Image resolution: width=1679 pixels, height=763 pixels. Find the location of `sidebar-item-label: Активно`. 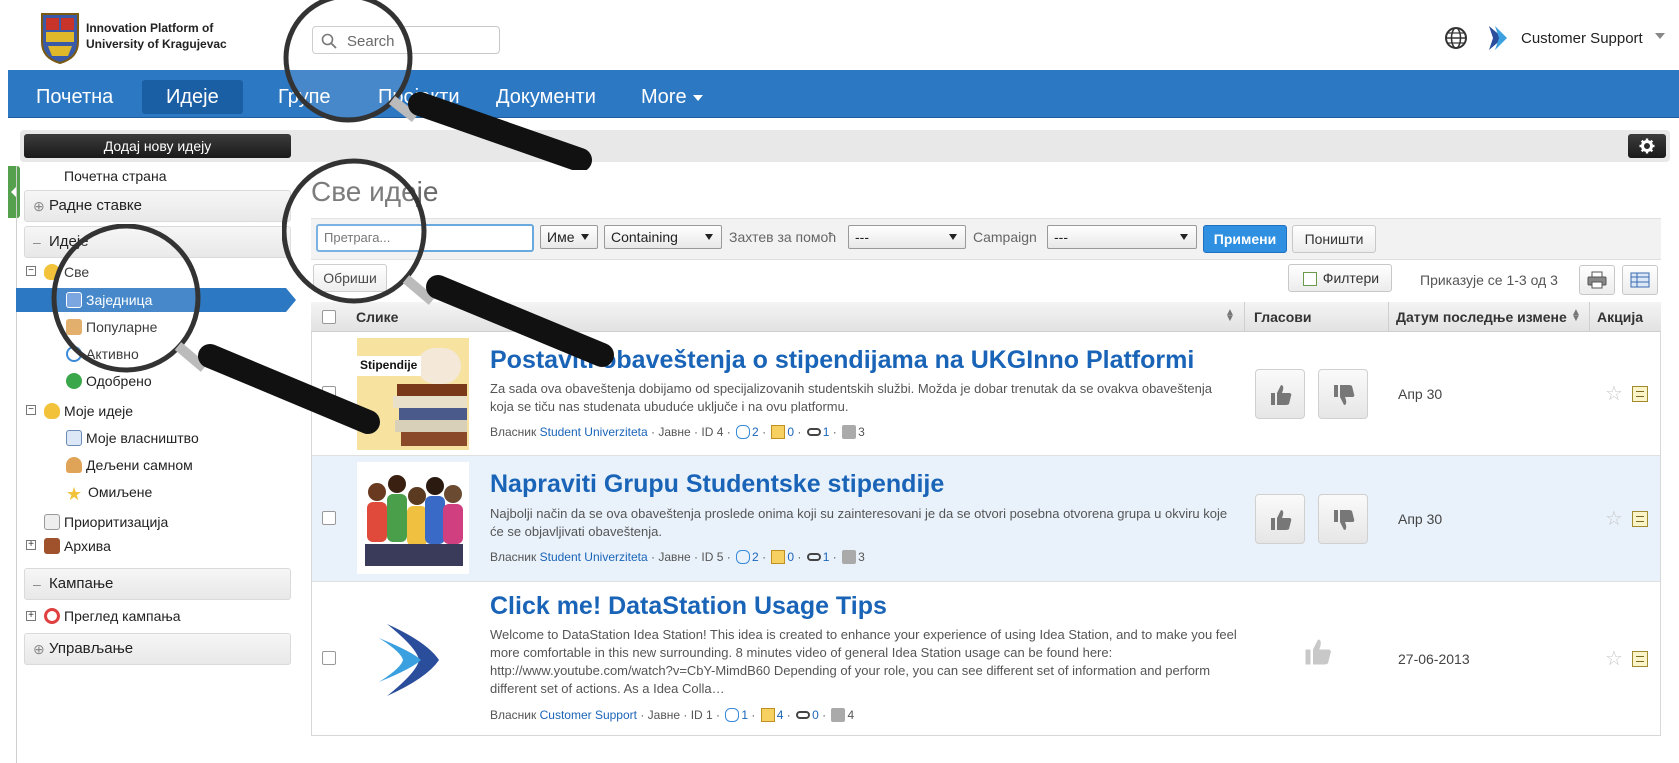

sidebar-item-label: Активно is located at coordinates (112, 354).